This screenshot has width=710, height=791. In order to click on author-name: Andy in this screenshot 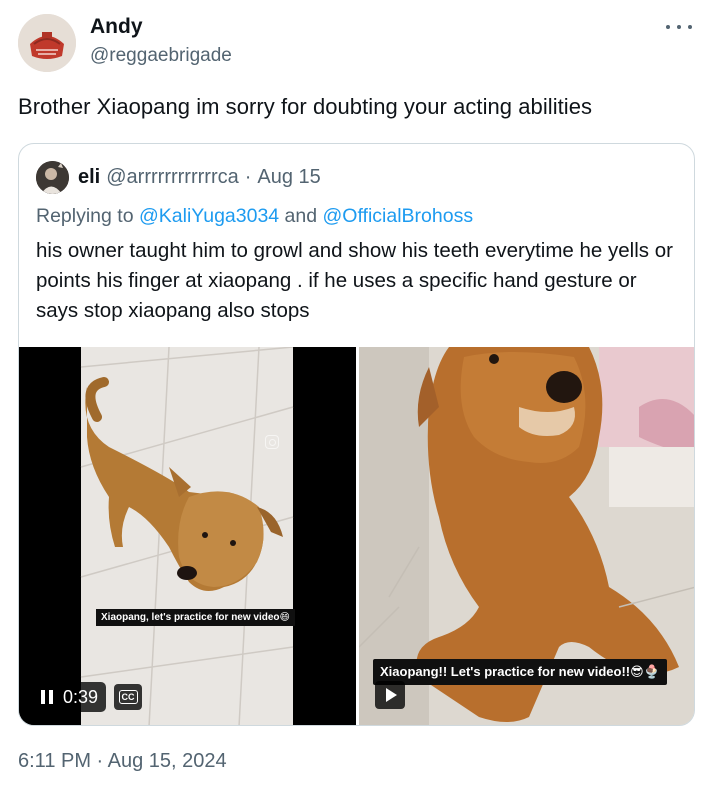, I will do `click(116, 27)`.